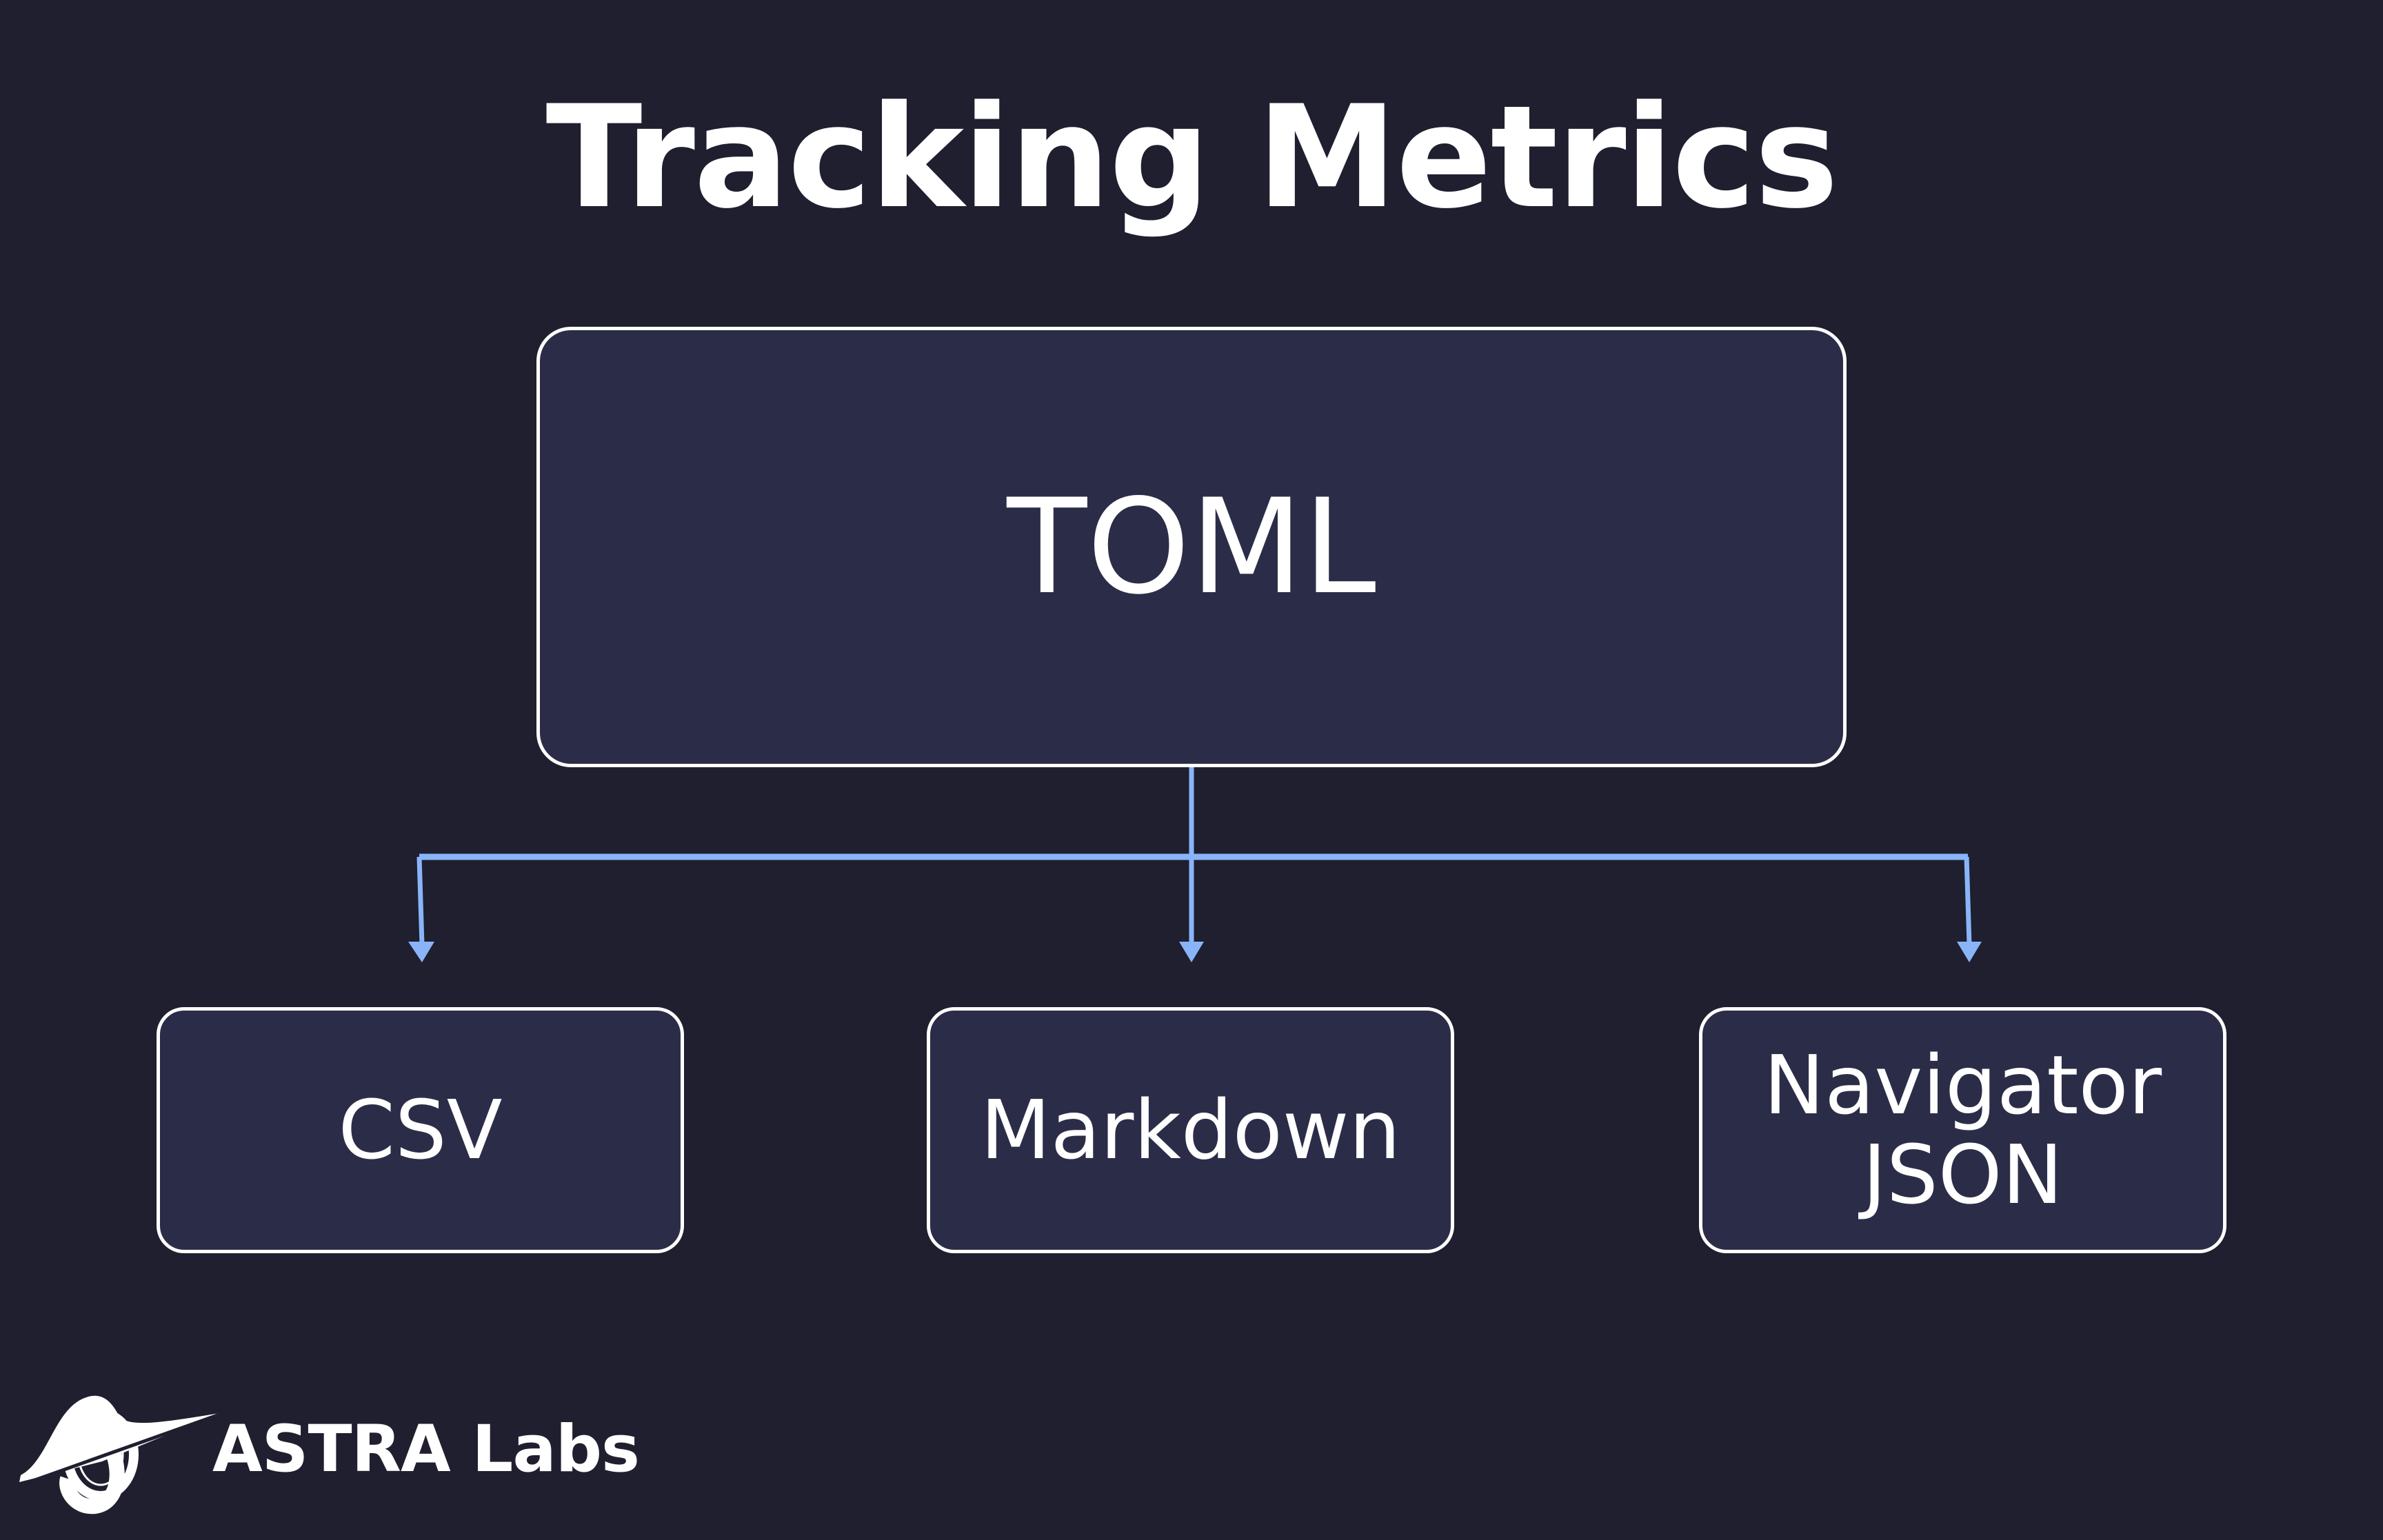 The image size is (2383, 1540). Describe the element at coordinates (1195, 865) in the screenshot. I see `connectors` at that location.